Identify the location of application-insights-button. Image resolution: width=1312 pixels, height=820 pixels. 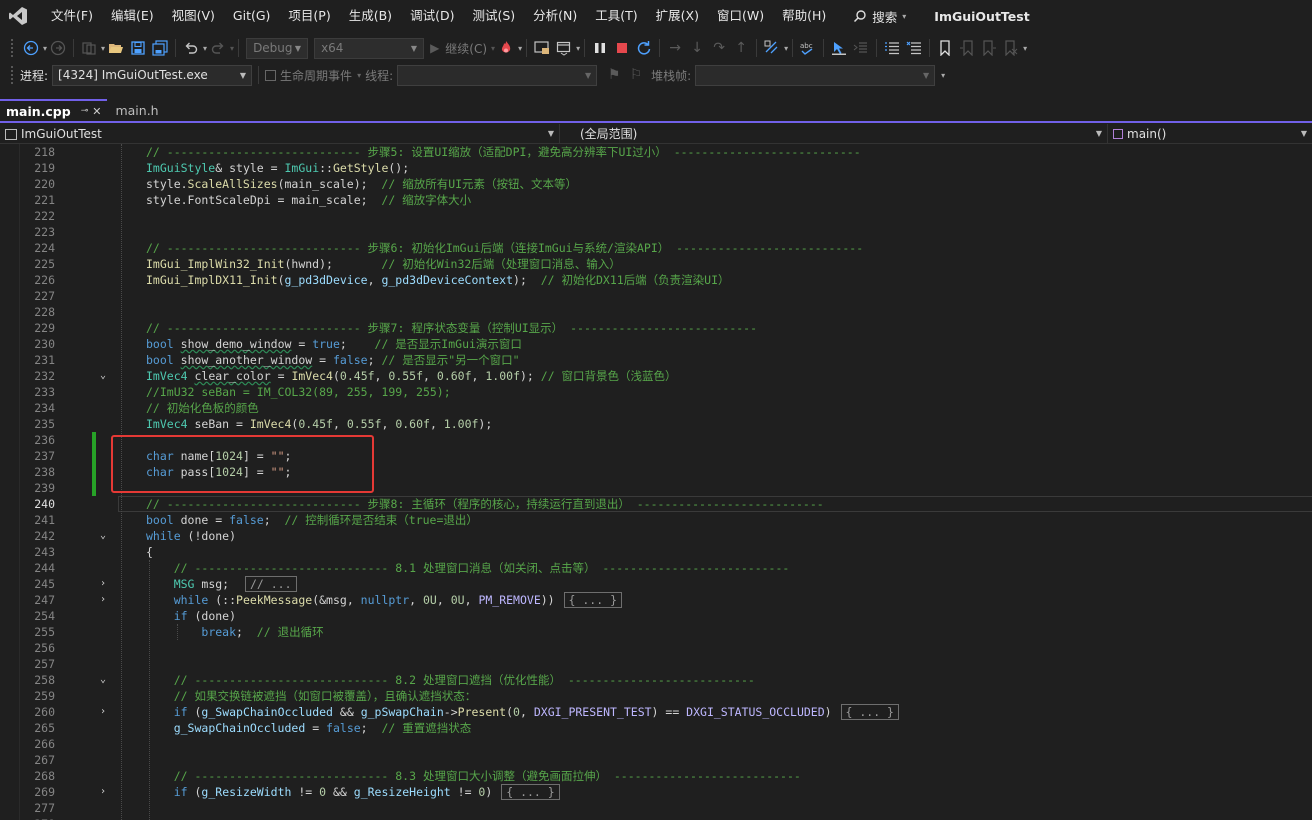
(564, 48).